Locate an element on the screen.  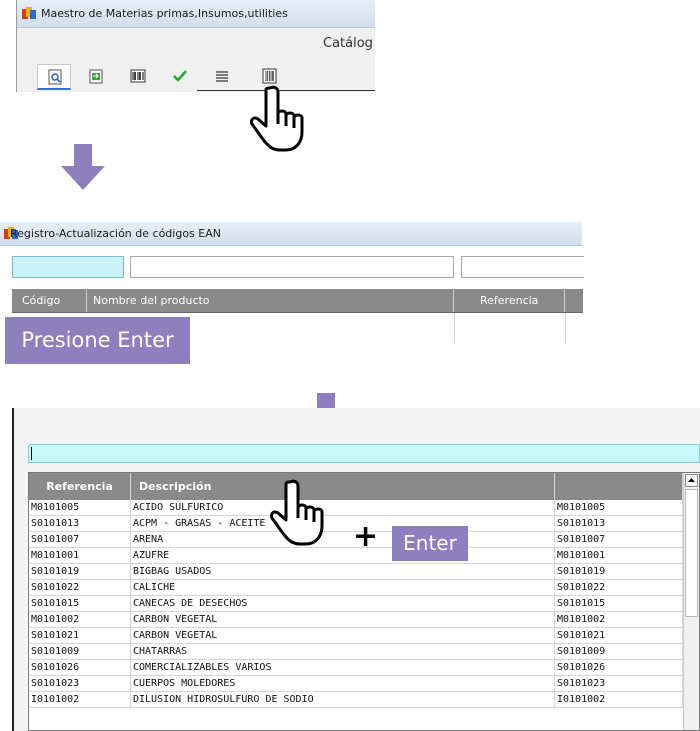
app-icon is located at coordinates (29, 13).